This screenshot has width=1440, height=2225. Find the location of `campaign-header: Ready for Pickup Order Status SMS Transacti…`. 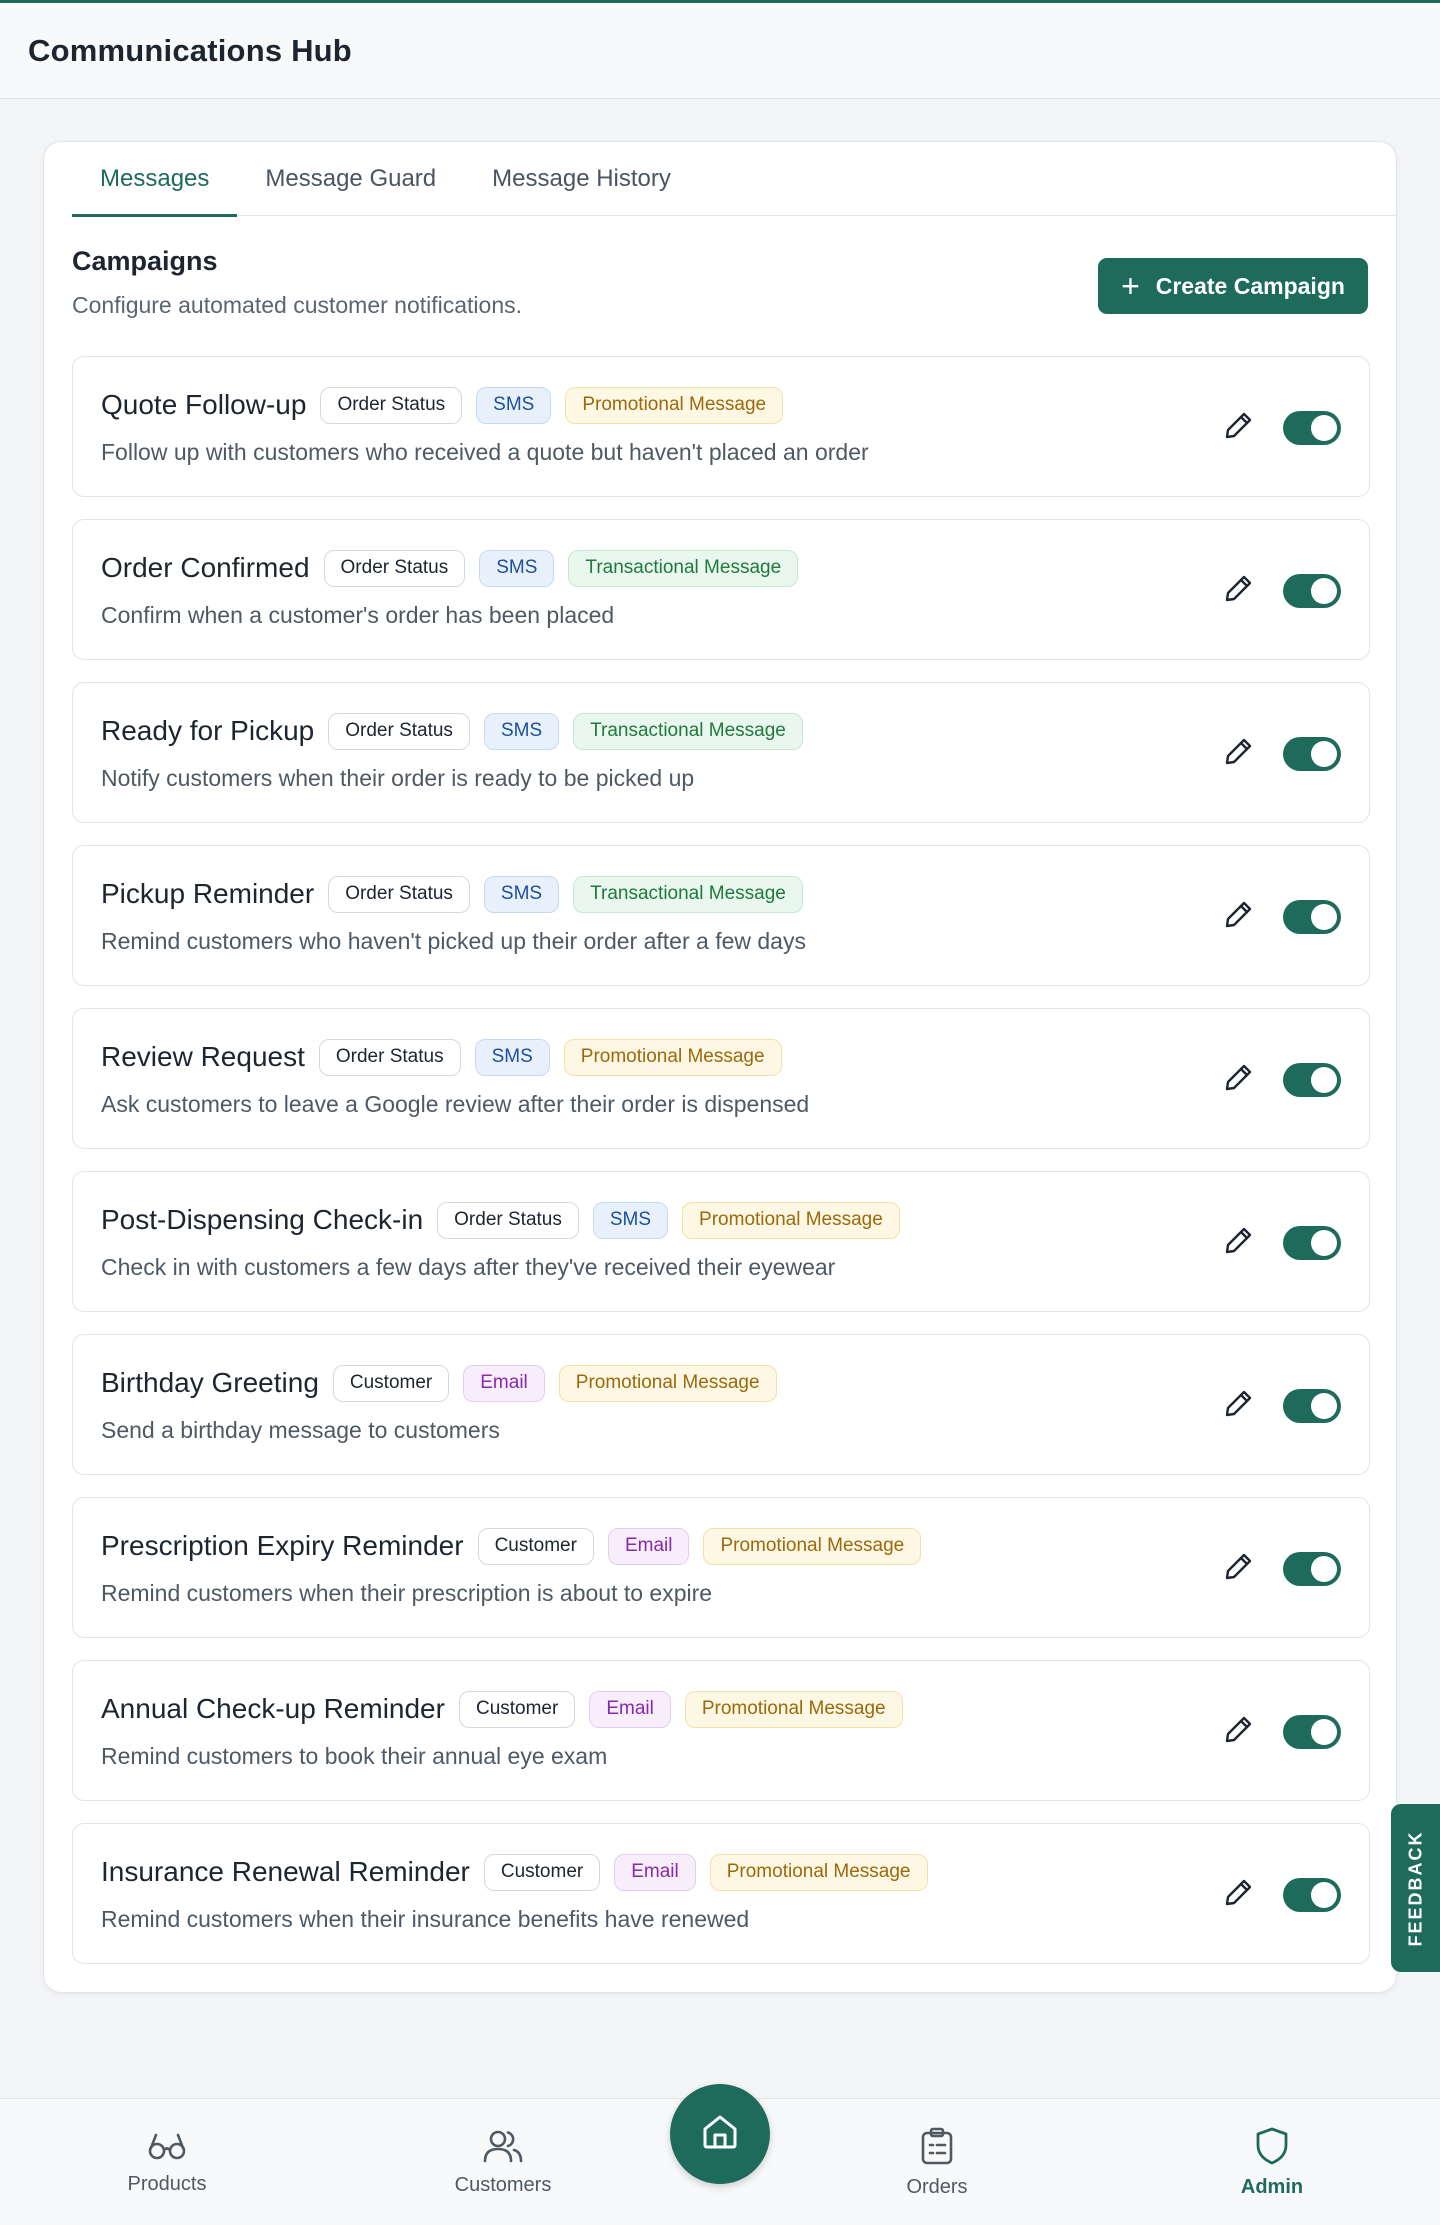

campaign-header: Ready for Pickup Order Status SMS Transacti… is located at coordinates (452, 731).